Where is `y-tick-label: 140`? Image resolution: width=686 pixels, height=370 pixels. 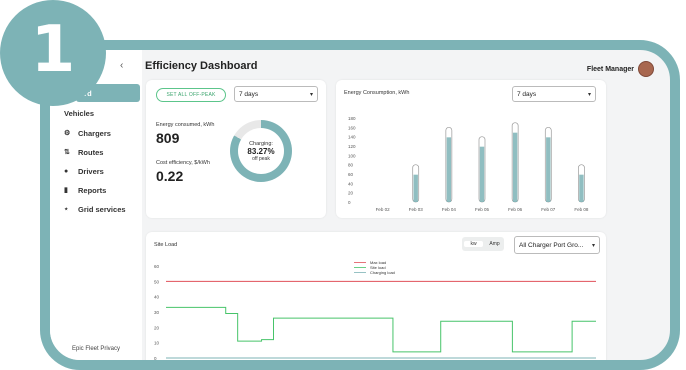 y-tick-label: 140 is located at coordinates (352, 137).